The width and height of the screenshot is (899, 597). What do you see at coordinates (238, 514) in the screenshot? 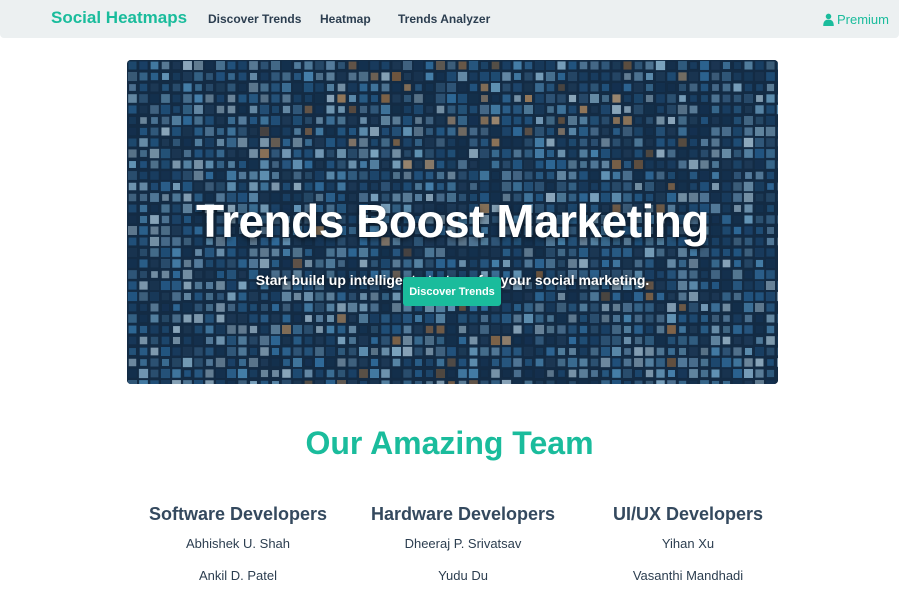
I see `team-group-heading: Software Developers` at bounding box center [238, 514].